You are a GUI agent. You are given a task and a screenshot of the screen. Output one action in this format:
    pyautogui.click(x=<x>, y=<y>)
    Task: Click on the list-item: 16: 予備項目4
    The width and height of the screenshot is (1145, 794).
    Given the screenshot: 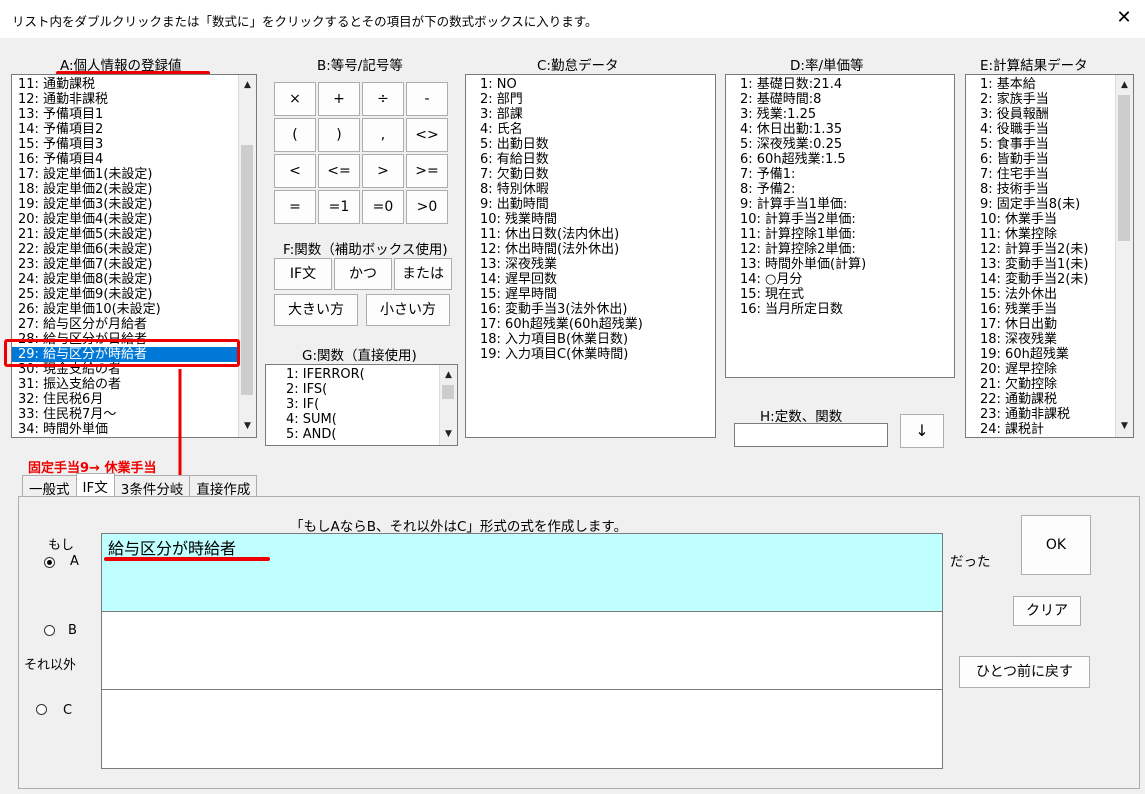 What is the action you would take?
    pyautogui.click(x=137, y=159)
    